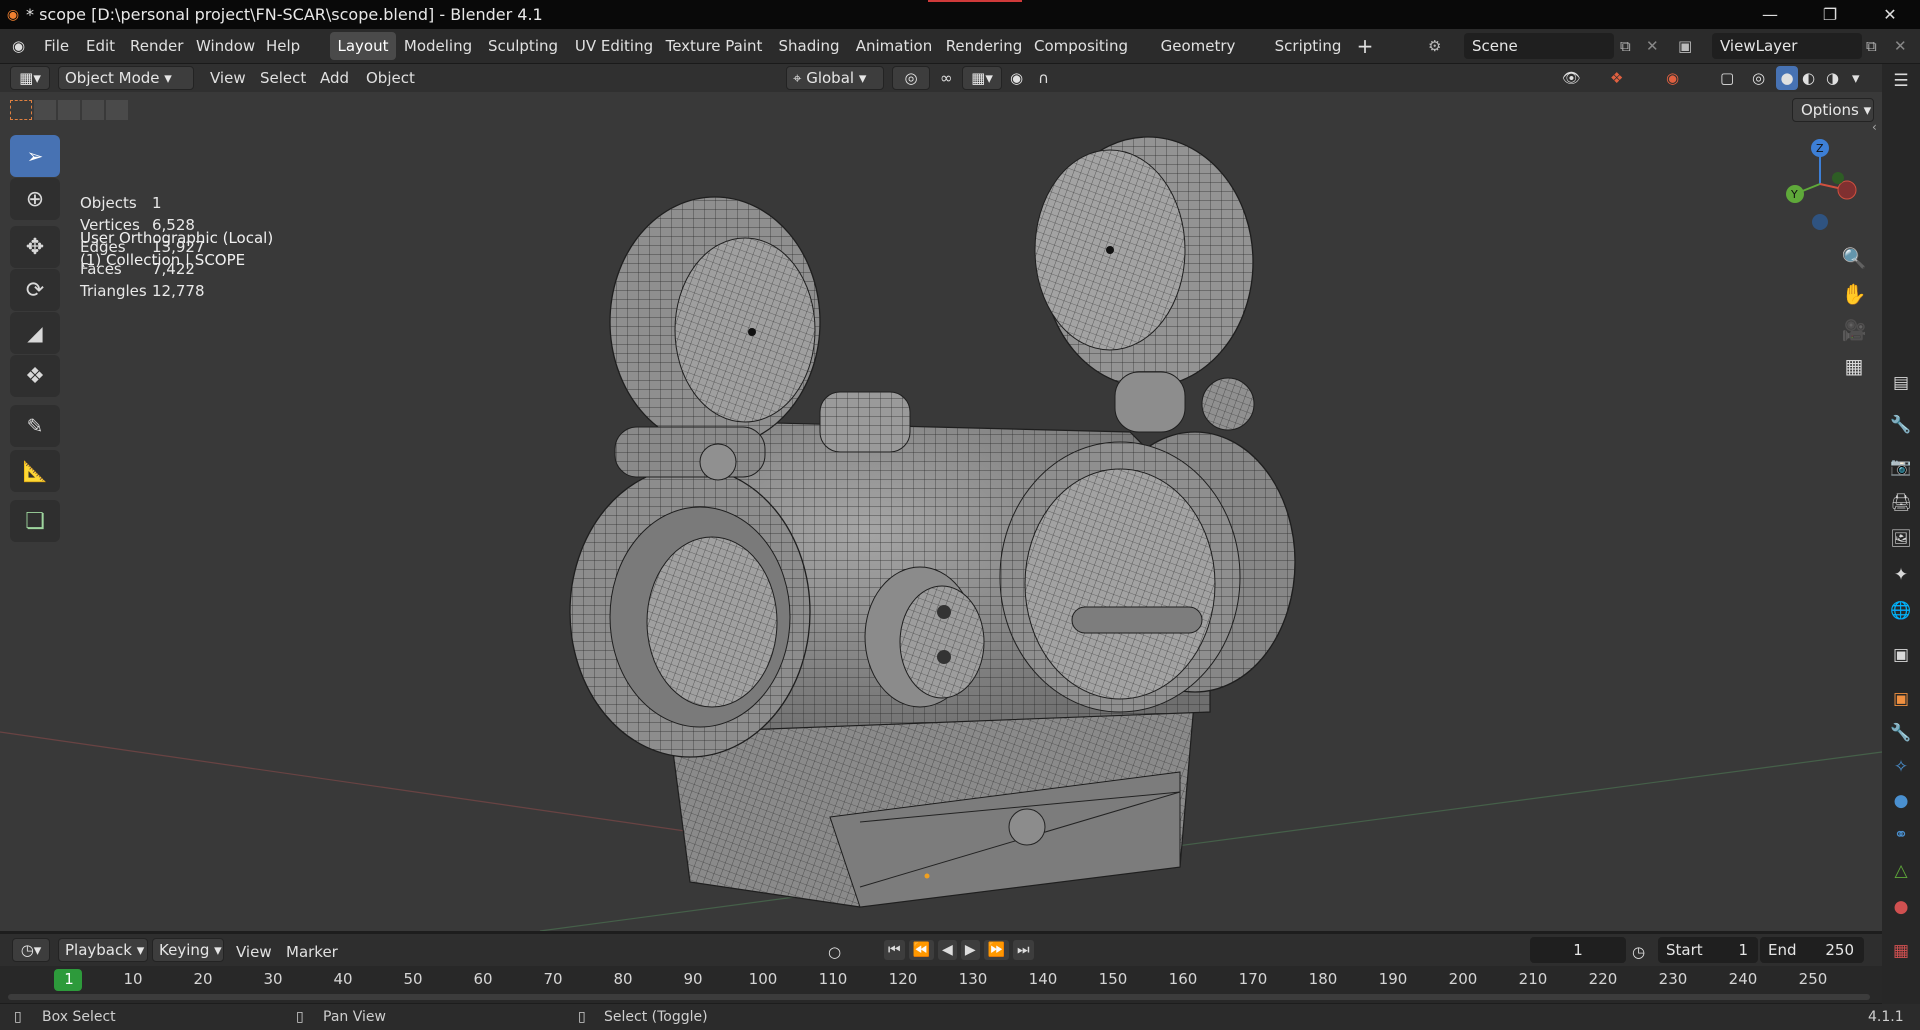  Describe the element at coordinates (35, 247) in the screenshot. I see `tool-move: ✥` at that location.